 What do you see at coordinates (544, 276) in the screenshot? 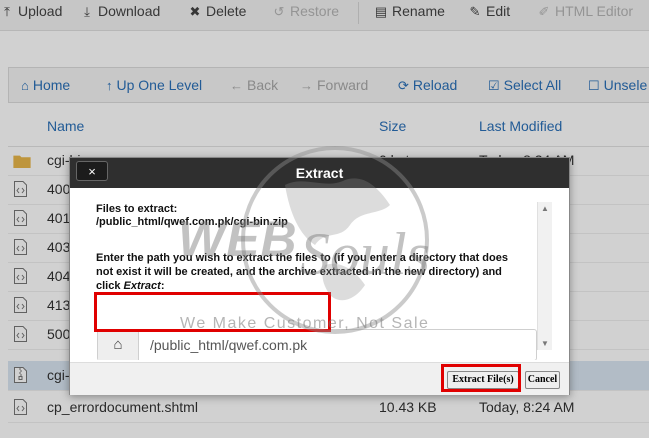
I see `dialog-scrollbar: ▲ ▼` at bounding box center [544, 276].